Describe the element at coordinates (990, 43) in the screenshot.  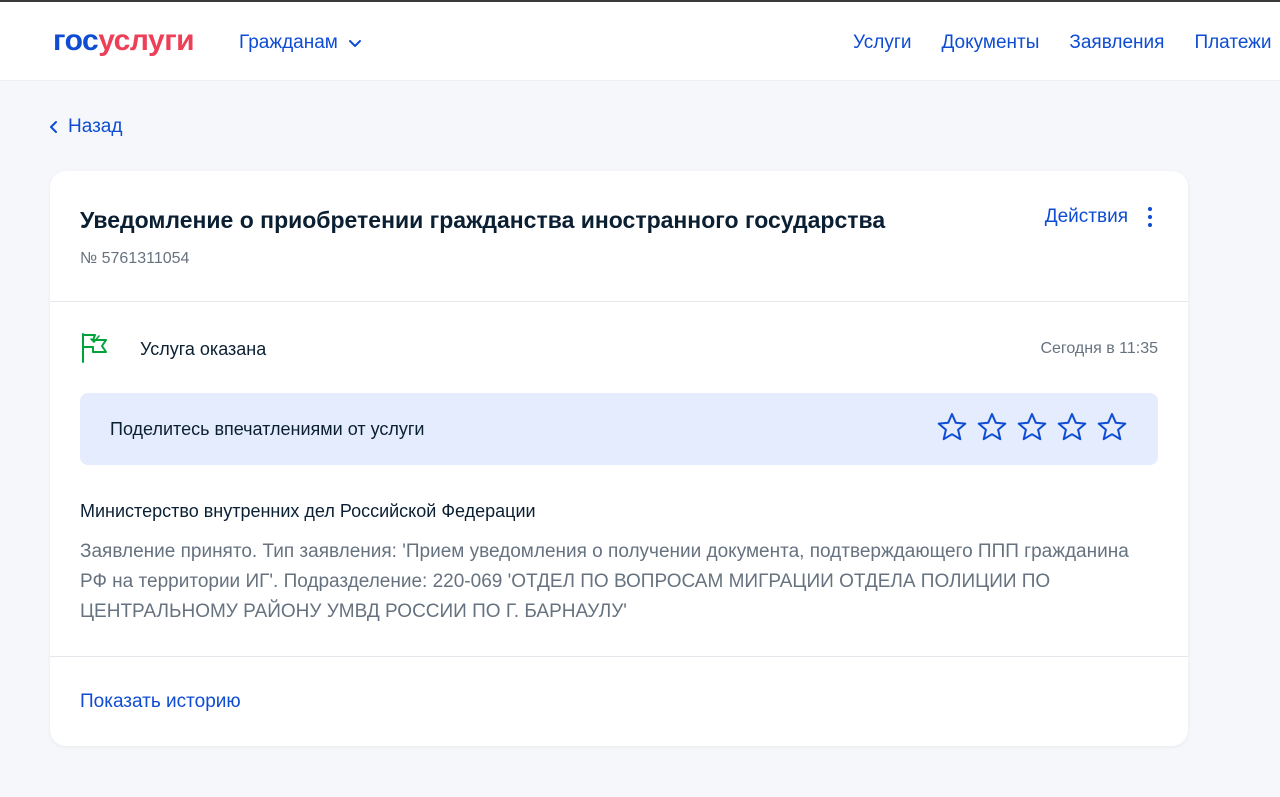
I see `nav-documents: Документы` at that location.